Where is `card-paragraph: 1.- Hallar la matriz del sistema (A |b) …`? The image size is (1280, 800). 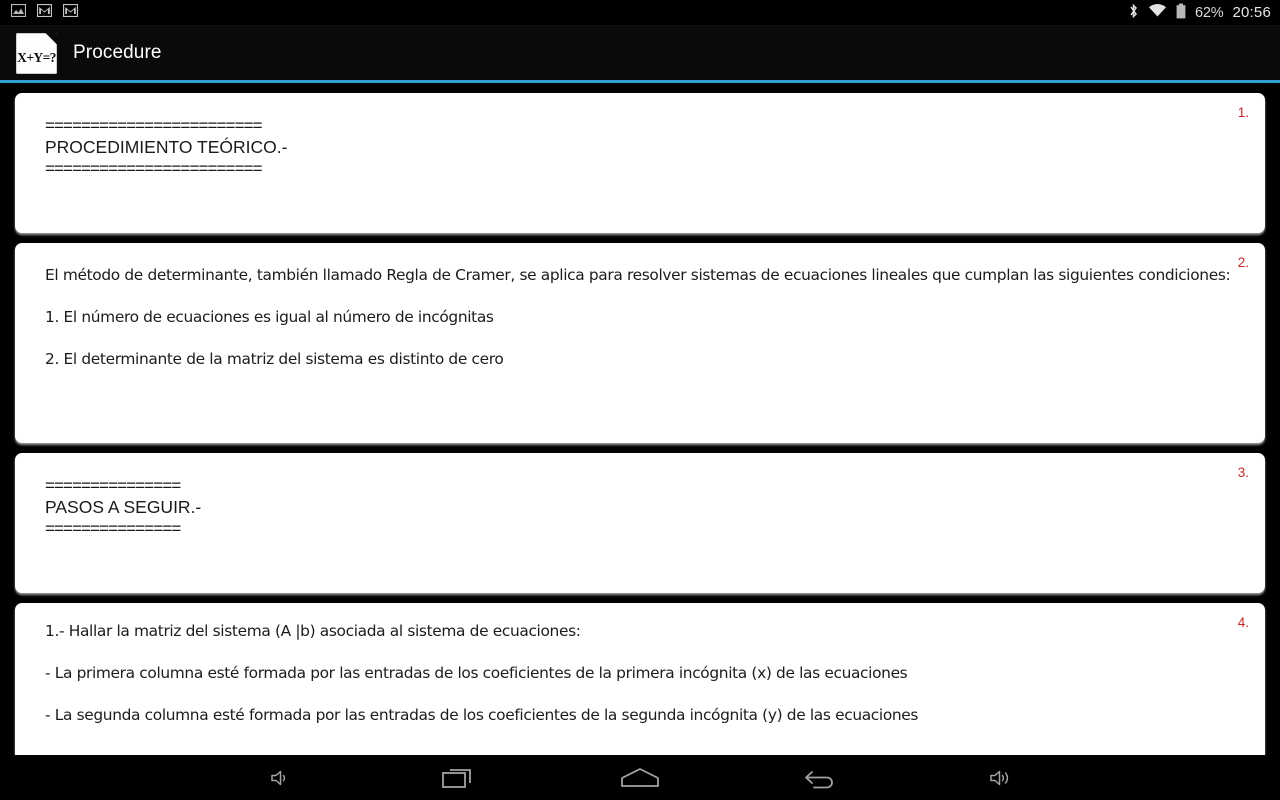 card-paragraph: 1.- Hallar la matriz del sistema (A |b) … is located at coordinates (313, 631).